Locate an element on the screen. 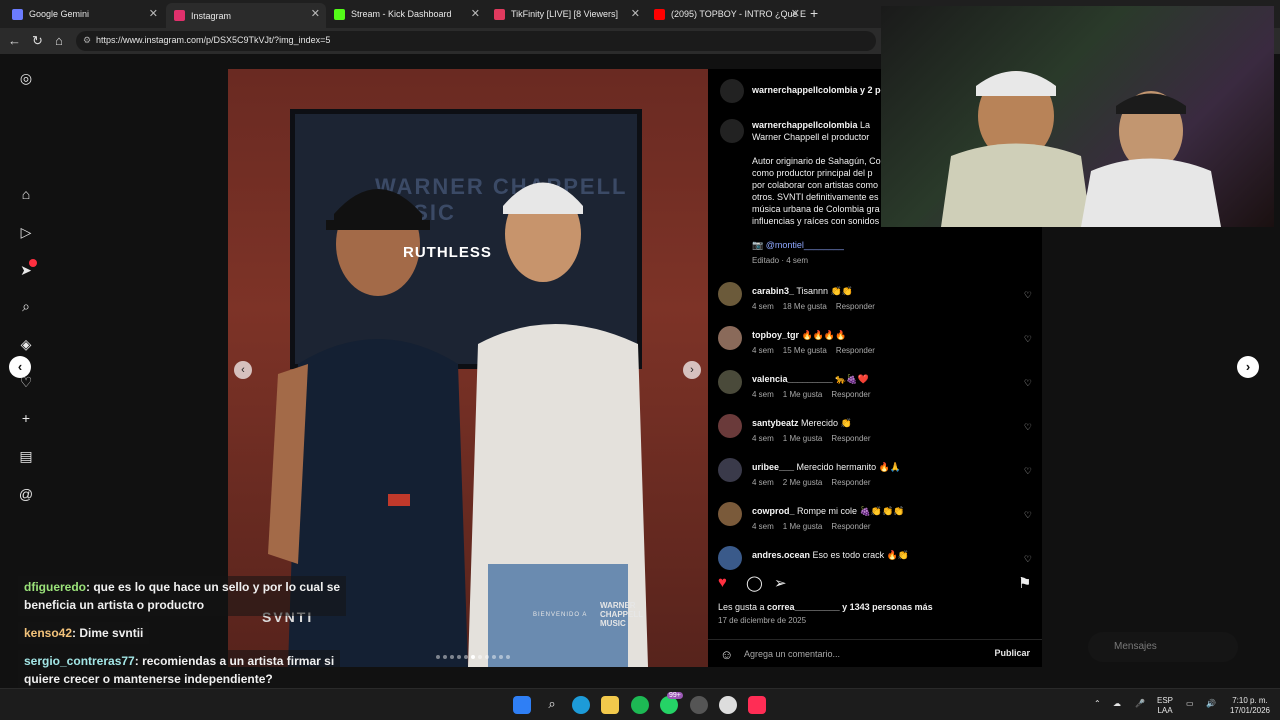  edge-icon is located at coordinates (581, 705).